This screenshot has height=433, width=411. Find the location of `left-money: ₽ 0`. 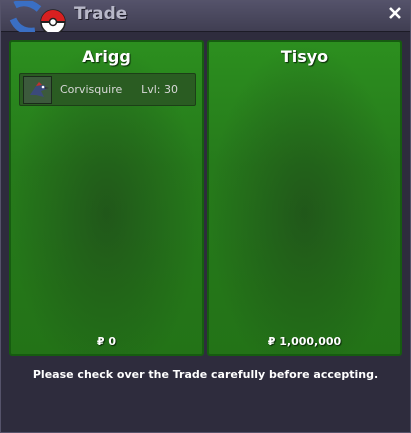

left-money: ₽ 0 is located at coordinates (106, 341).